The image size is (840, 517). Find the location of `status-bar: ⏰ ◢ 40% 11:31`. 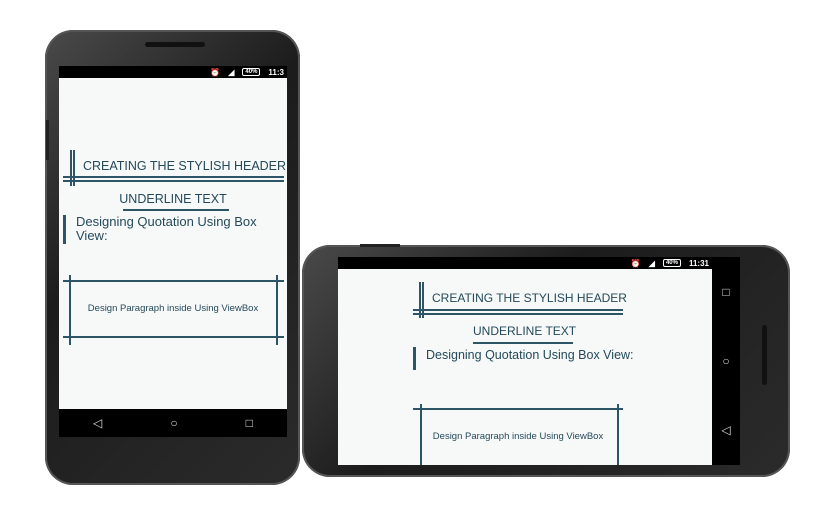

status-bar: ⏰ ◢ 40% 11:31 is located at coordinates (525, 263).